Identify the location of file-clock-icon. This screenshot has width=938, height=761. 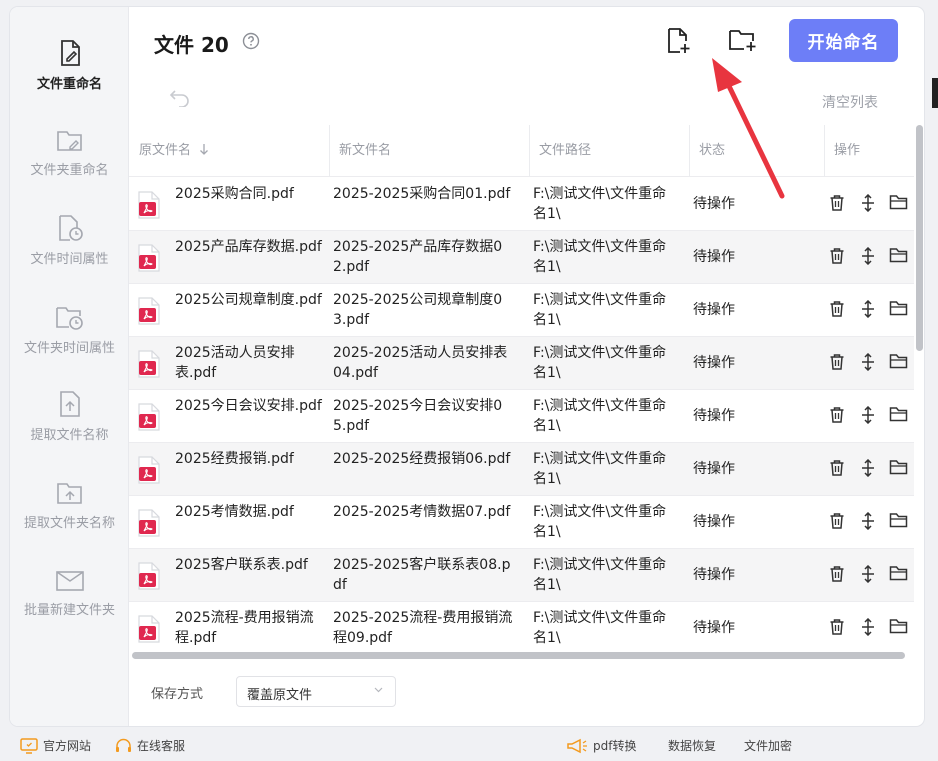
(70, 228).